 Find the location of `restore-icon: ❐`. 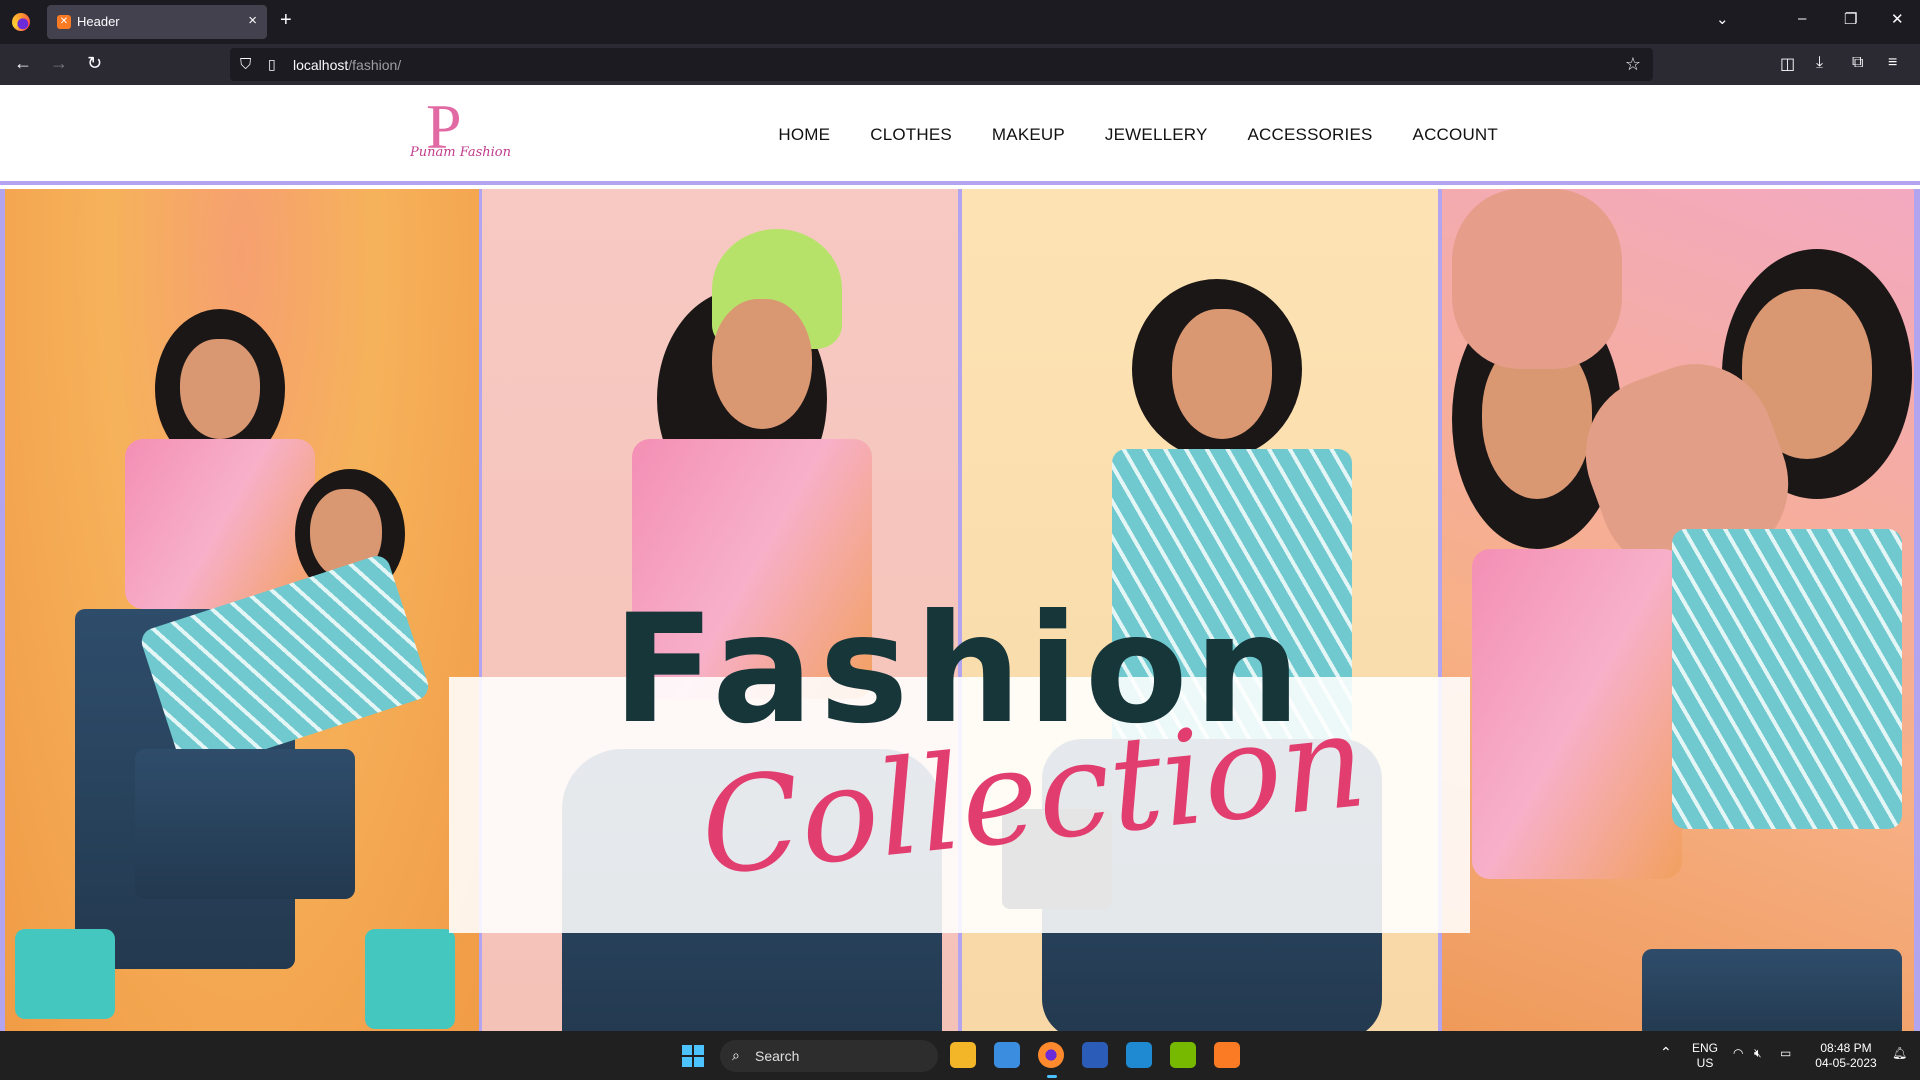

restore-icon: ❐ is located at coordinates (1850, 19).